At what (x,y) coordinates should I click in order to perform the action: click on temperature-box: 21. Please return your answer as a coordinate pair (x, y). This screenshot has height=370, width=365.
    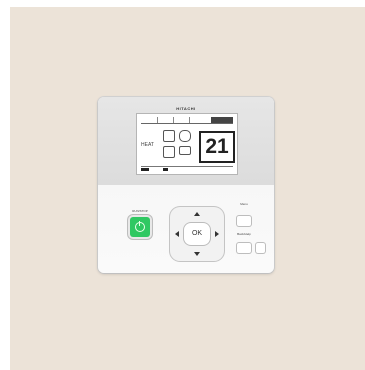
    Looking at the image, I should click on (217, 147).